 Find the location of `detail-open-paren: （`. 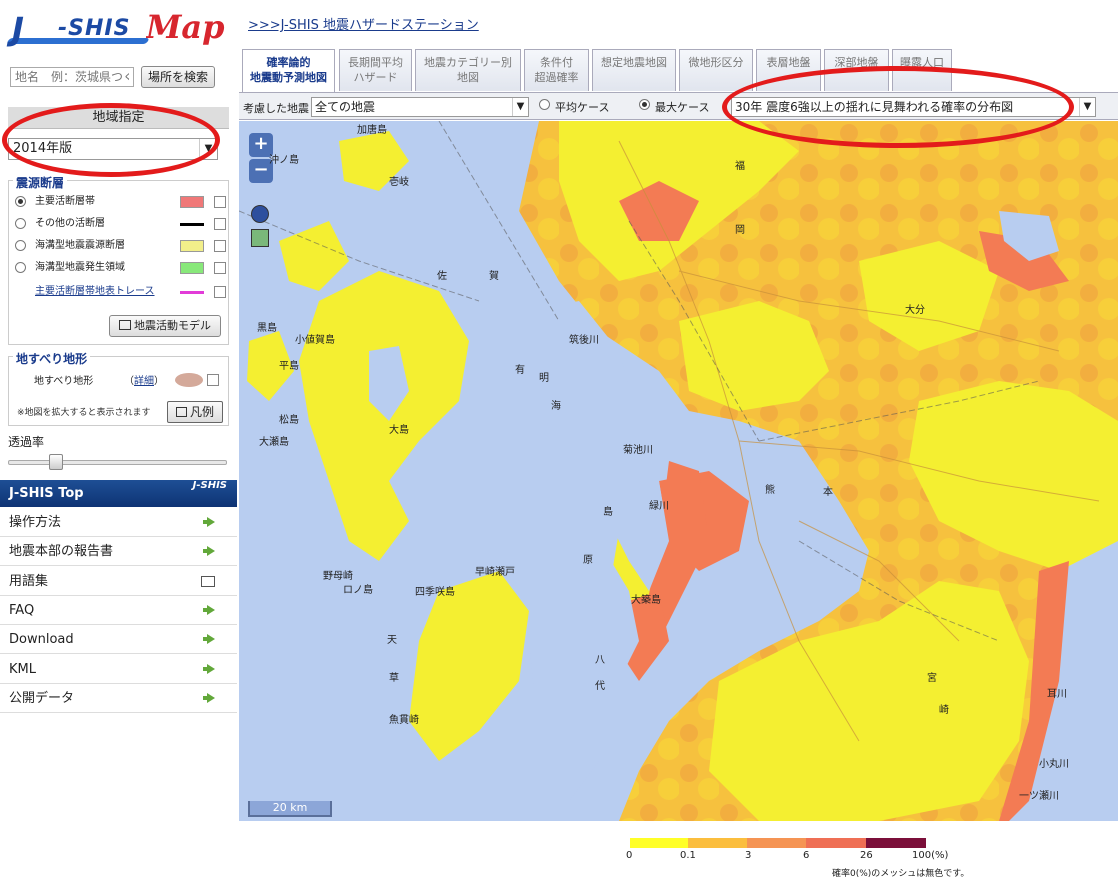

detail-open-paren: （ is located at coordinates (129, 381).